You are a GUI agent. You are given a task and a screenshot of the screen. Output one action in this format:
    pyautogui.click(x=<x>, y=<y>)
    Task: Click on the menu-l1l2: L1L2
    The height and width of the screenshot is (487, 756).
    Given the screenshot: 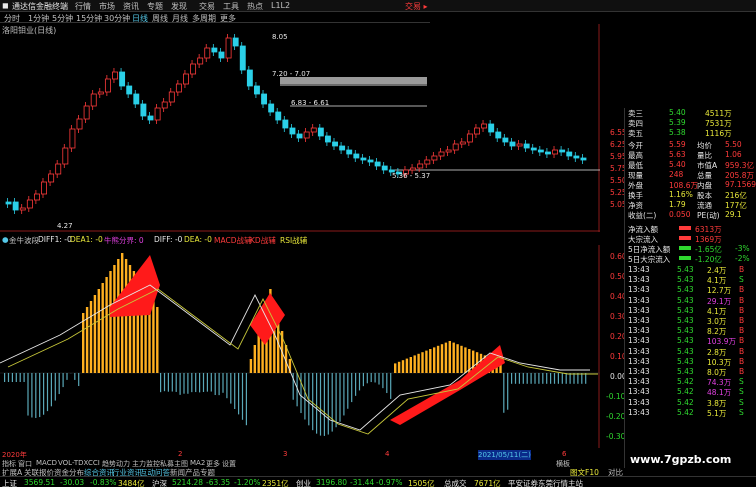 What is the action you would take?
    pyautogui.click(x=280, y=5)
    